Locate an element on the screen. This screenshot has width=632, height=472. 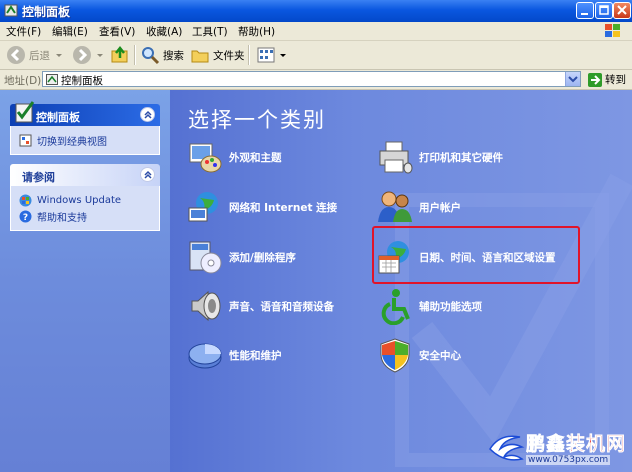
address-bar: 地址(D) 控制面板 转到 is located at coordinates (316, 80).